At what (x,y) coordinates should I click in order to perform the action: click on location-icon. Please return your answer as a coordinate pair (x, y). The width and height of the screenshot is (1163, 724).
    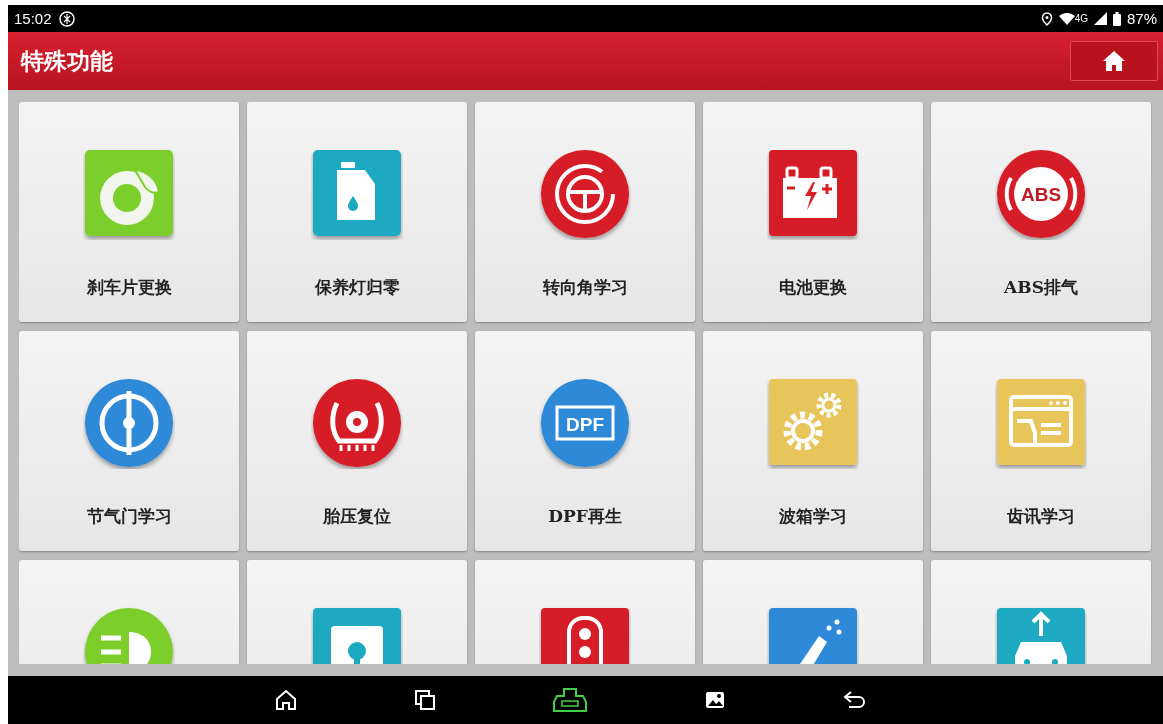
    Looking at the image, I should click on (1046, 18).